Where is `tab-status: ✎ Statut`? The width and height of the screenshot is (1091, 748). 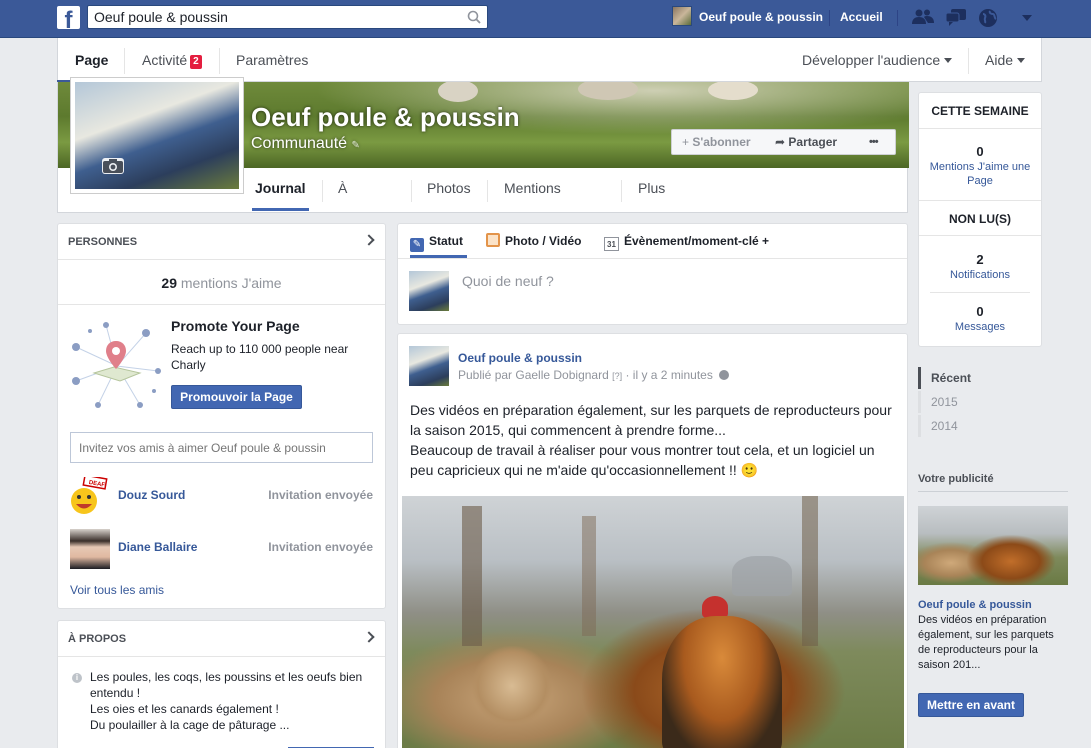 tab-status: ✎ Statut is located at coordinates (436, 241).